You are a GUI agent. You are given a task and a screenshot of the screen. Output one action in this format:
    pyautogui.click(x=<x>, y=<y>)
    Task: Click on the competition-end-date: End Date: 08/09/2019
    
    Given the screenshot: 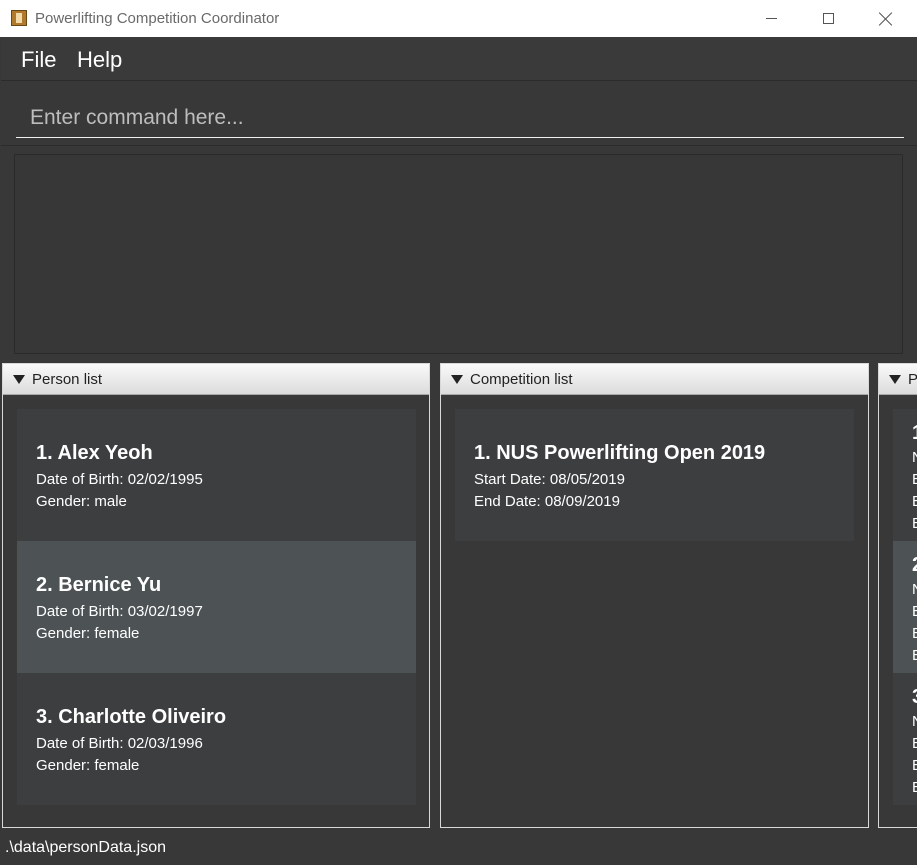 What is the action you would take?
    pyautogui.click(x=547, y=501)
    